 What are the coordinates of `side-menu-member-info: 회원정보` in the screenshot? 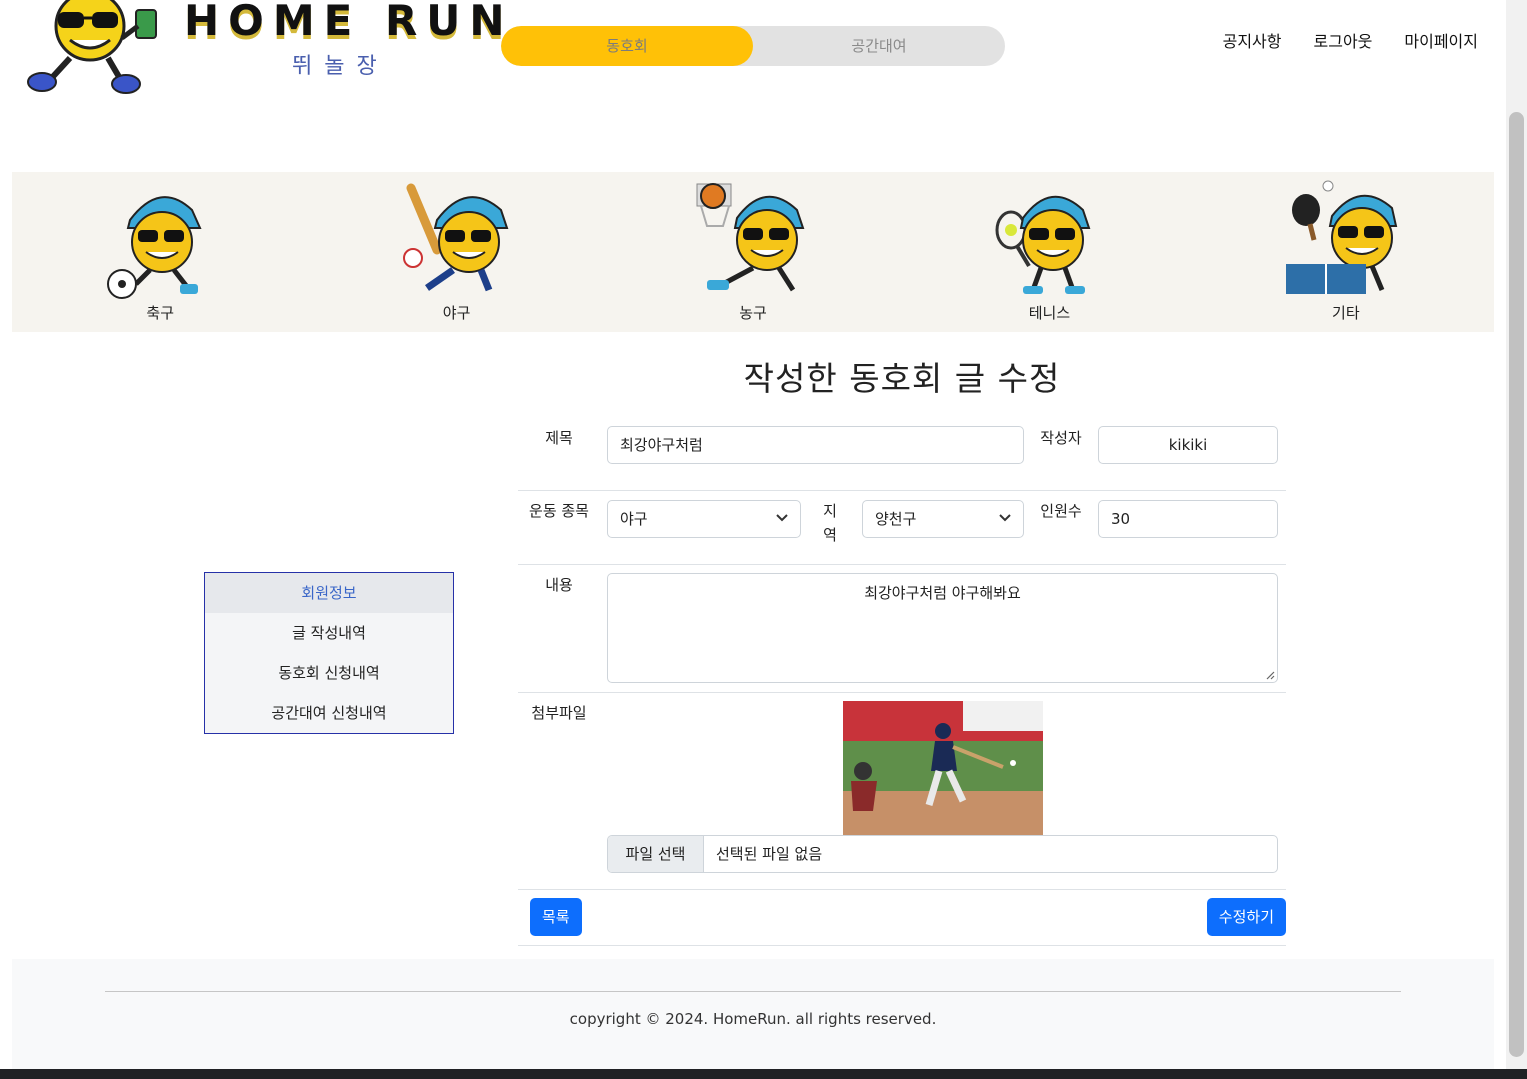 It's located at (329, 593).